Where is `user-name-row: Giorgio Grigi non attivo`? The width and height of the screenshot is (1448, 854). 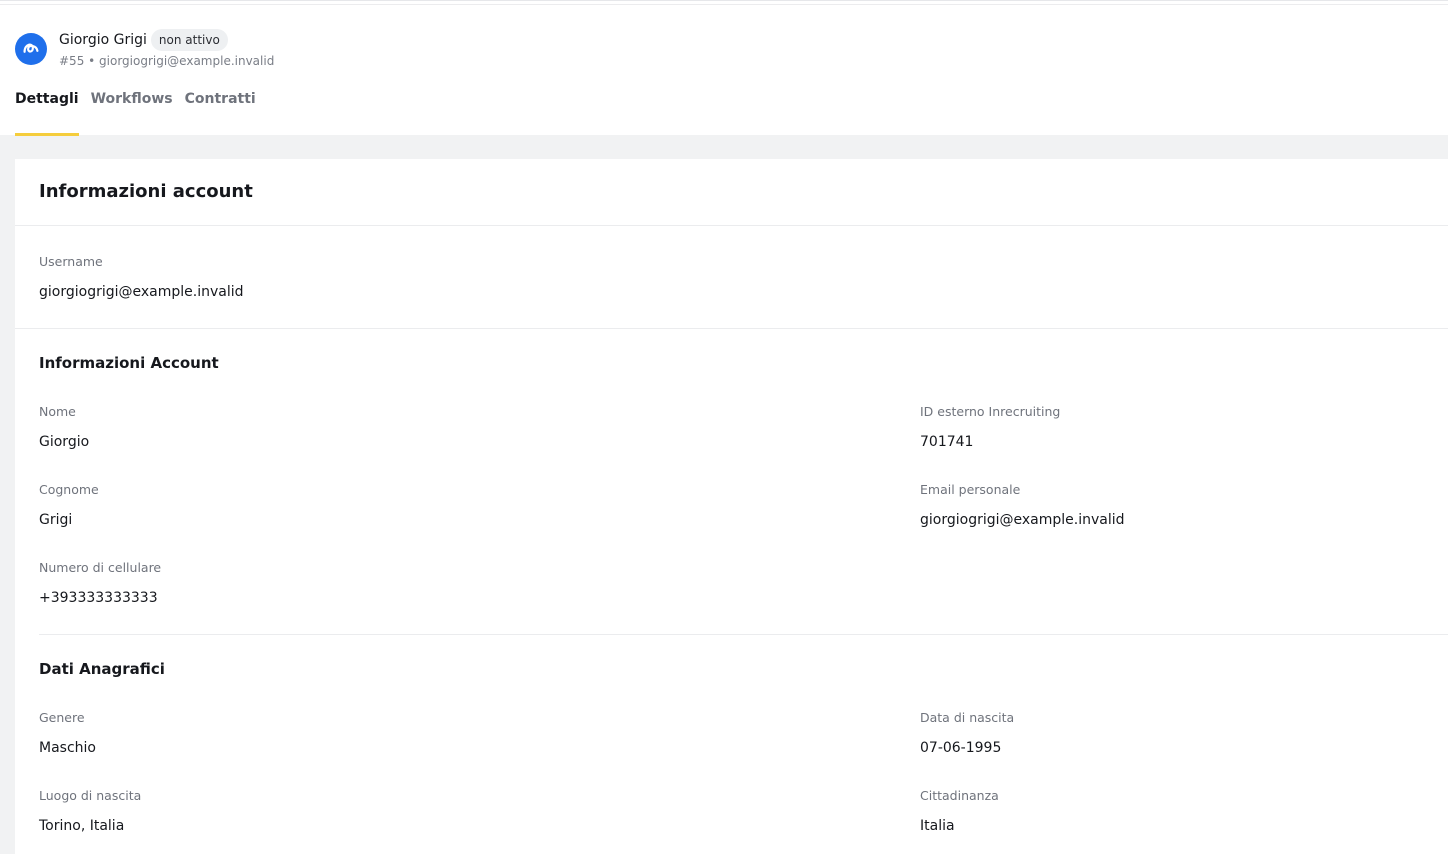
user-name-row: Giorgio Grigi non attivo is located at coordinates (143, 40).